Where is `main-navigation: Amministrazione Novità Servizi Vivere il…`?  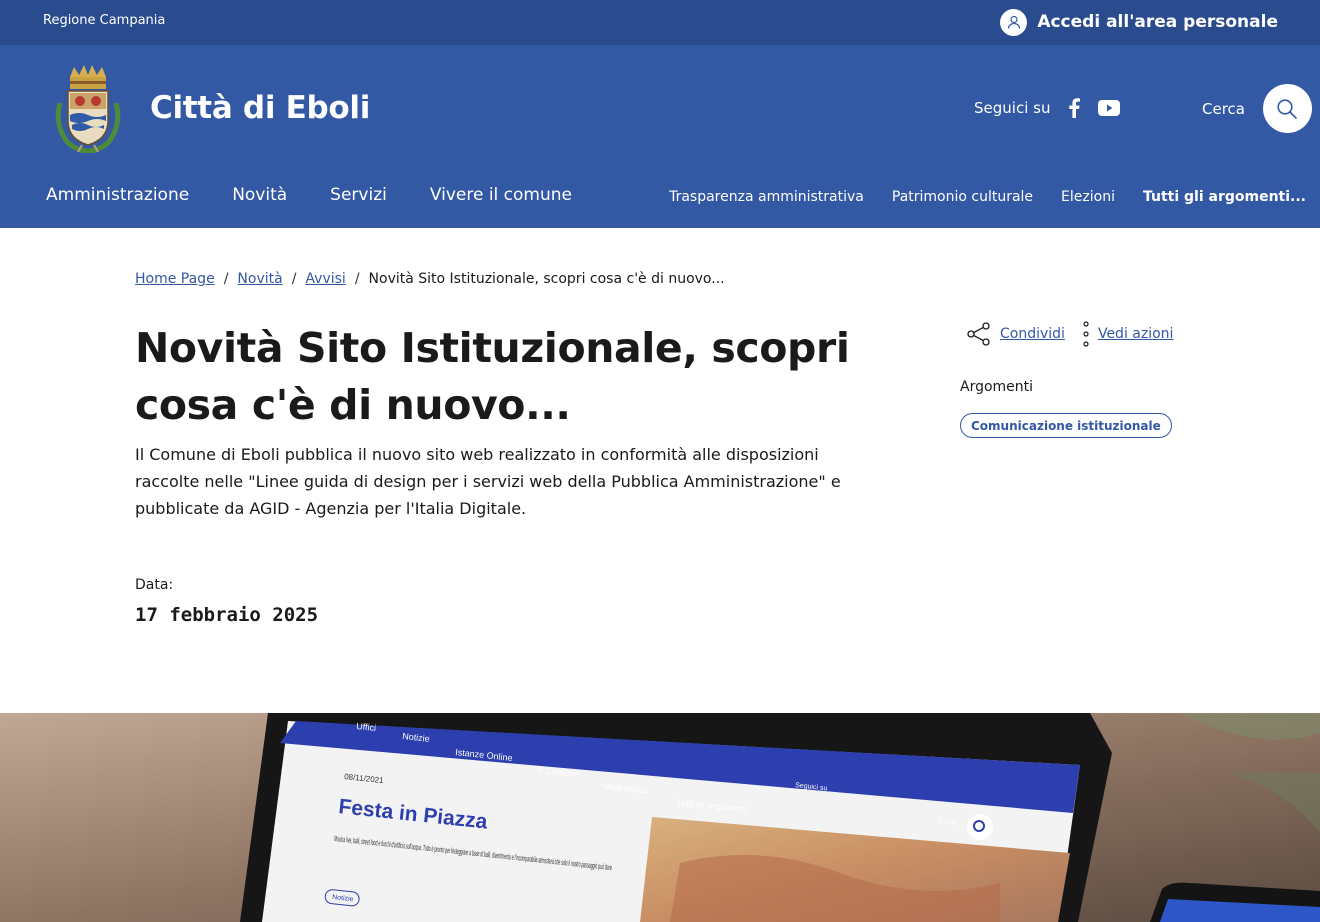 main-navigation: Amministrazione Novità Servizi Vivere il… is located at coordinates (309, 195).